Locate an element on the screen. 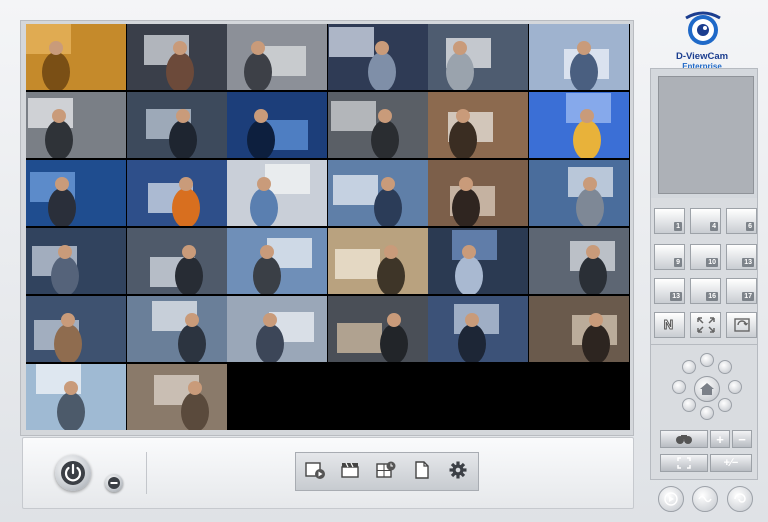 Image resolution: width=768 pixels, height=522 pixels. focus-frame-icon is located at coordinates (684, 463).